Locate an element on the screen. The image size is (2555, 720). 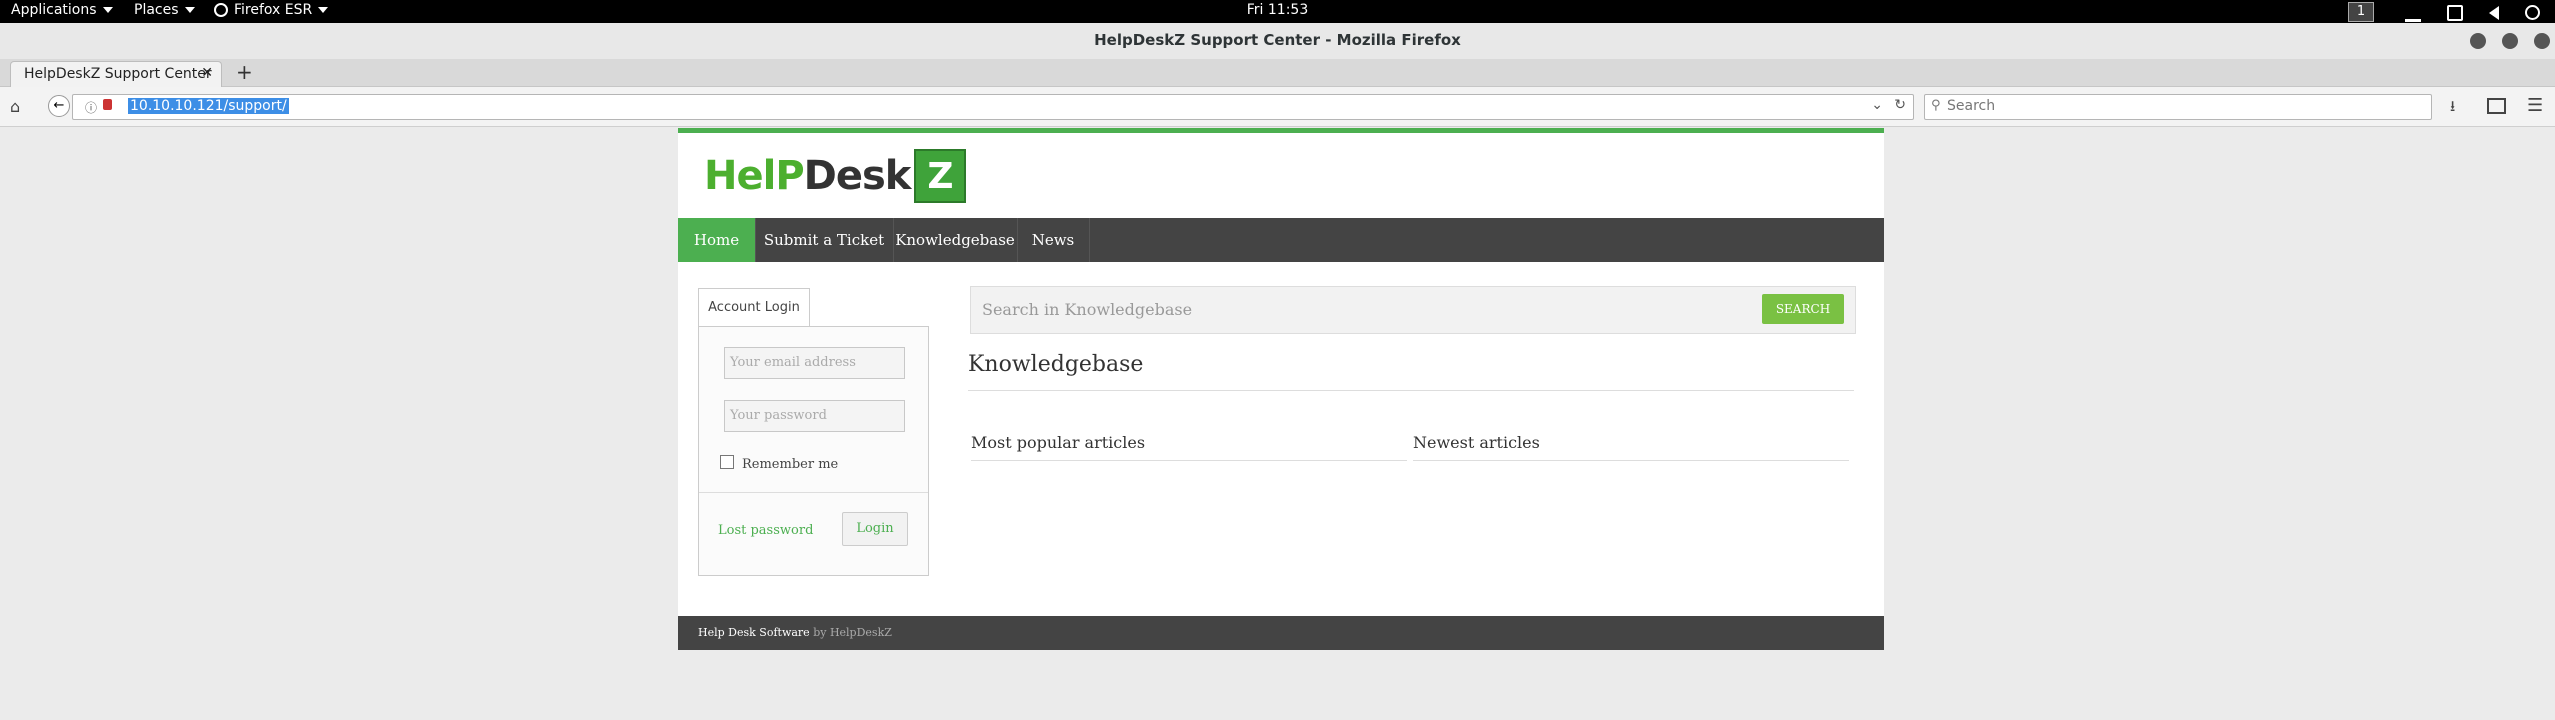
page-footer: Help Desk Software by HelpDeskZ is located at coordinates (1281, 633).